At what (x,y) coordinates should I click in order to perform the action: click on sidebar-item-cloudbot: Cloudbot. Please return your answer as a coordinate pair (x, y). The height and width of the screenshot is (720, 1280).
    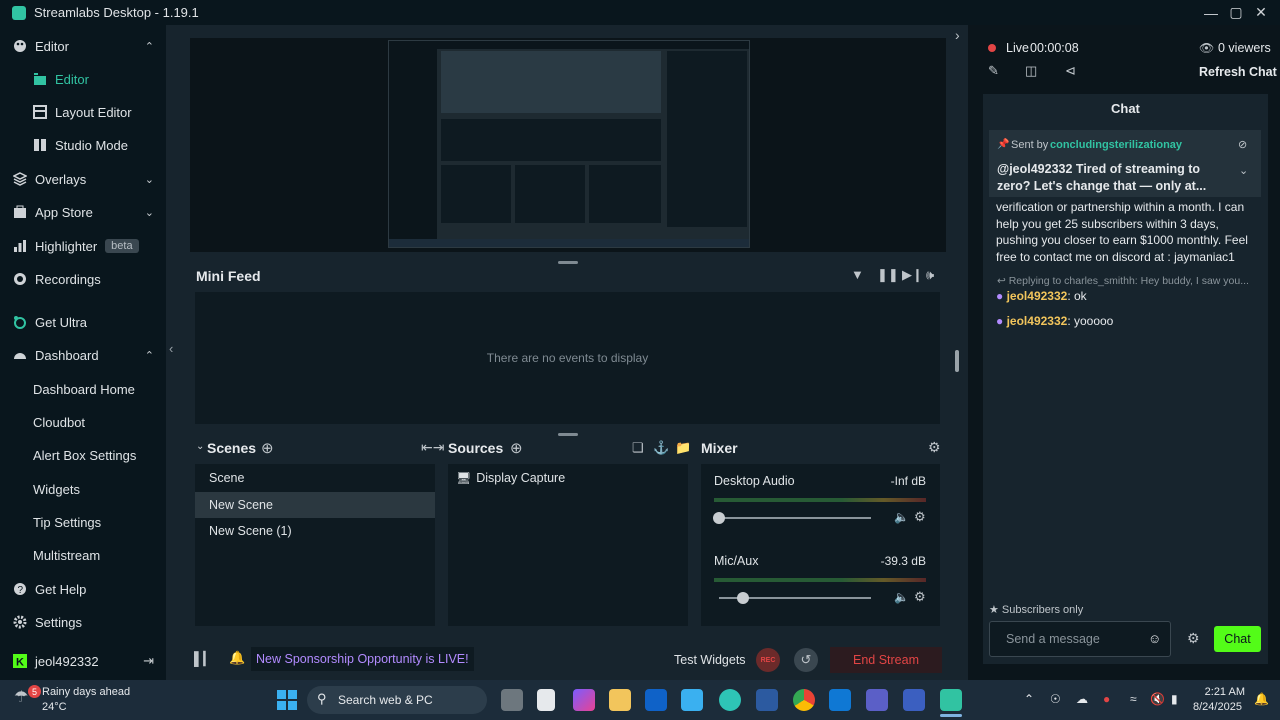
    Looking at the image, I should click on (83, 422).